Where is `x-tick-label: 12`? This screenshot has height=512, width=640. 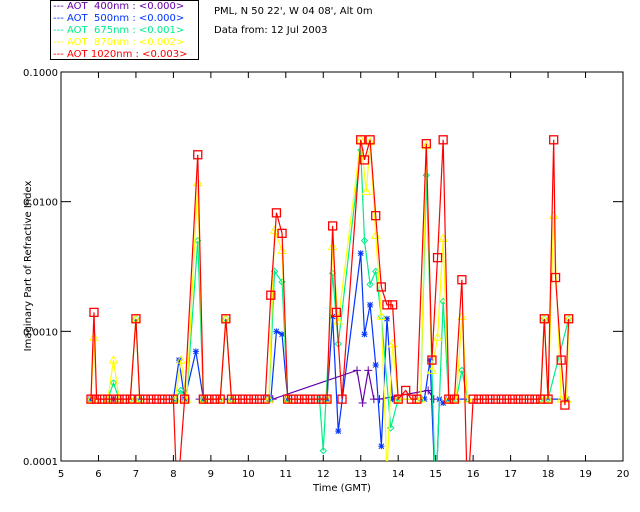
x-tick-label: 12 is located at coordinates (323, 474).